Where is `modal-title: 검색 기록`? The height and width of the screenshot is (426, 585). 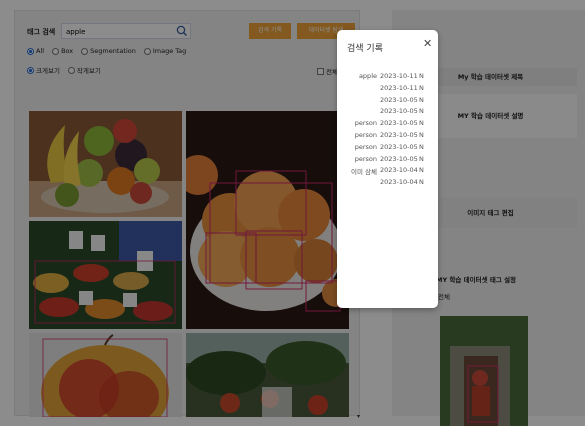
modal-title: 검색 기록 is located at coordinates (365, 49).